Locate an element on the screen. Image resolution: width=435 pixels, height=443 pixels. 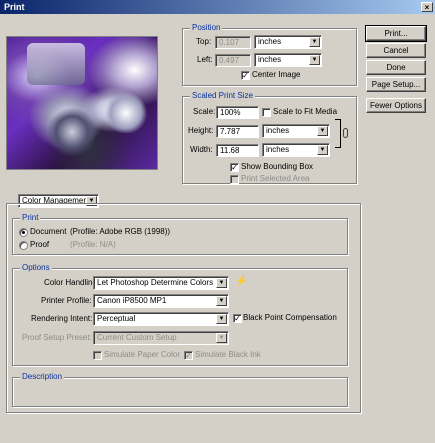
left-input: 0.497 is located at coordinates (233, 60).